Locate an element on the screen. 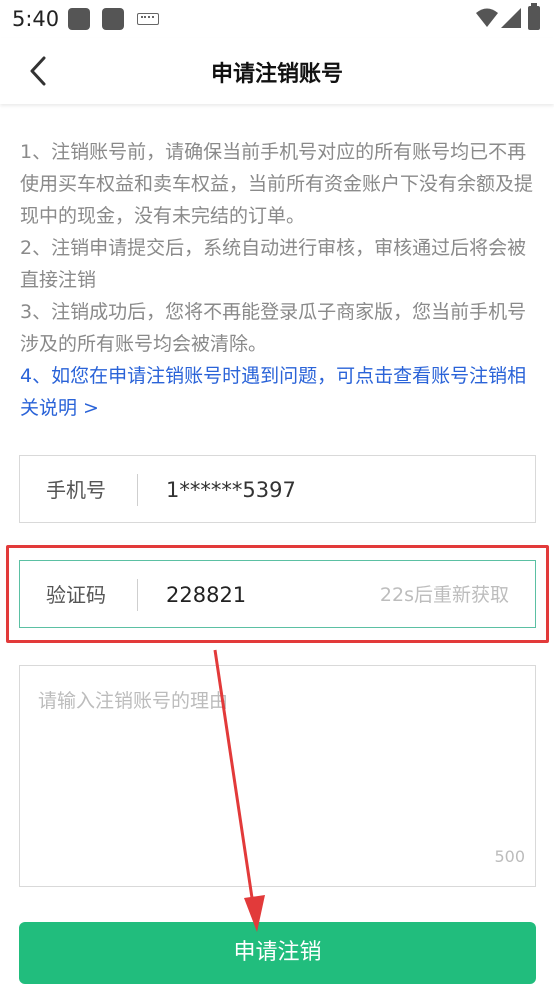 The image size is (554, 984). help-link: 4、如您在申请注销账号时遇到问题，可点击查看账号注销相关说明 > is located at coordinates (278, 392).